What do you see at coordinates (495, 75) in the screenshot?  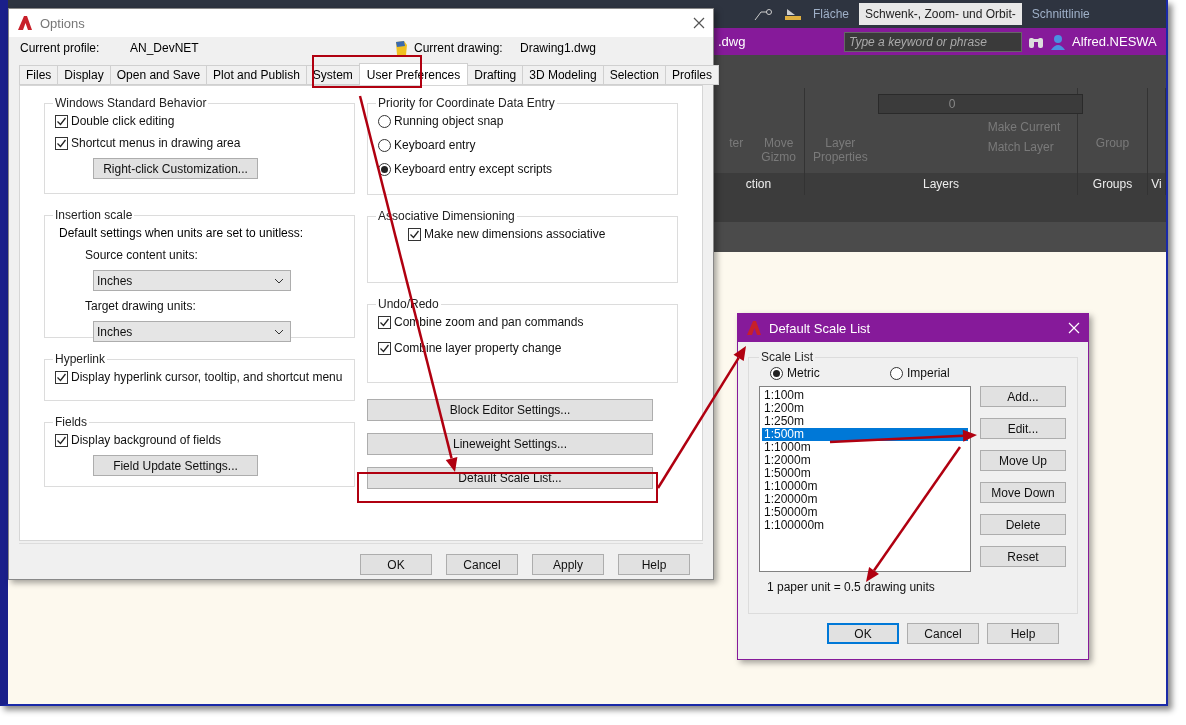 I see `tab: Drafting` at bounding box center [495, 75].